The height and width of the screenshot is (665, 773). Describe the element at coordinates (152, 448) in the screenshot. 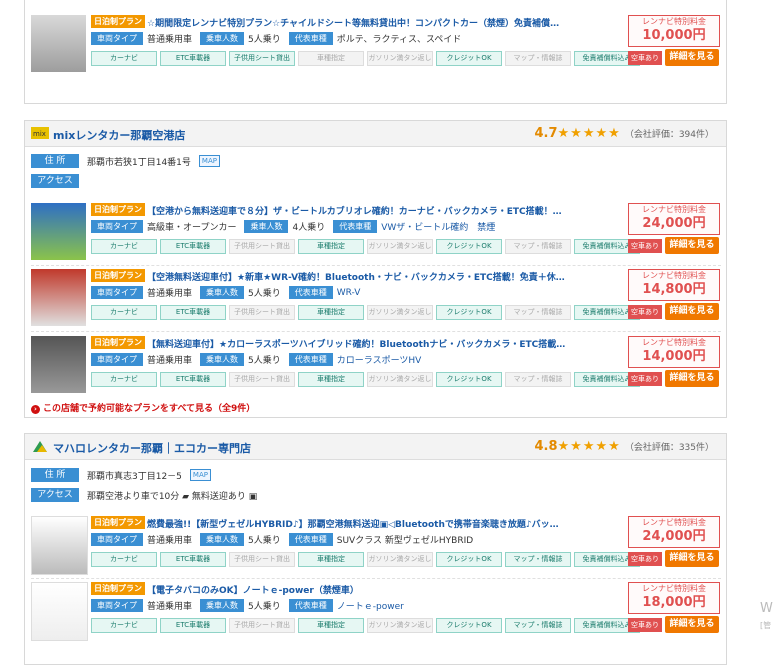

I see `shop-name-link: マハロレンタカー那覇｜エコカー専門店` at that location.